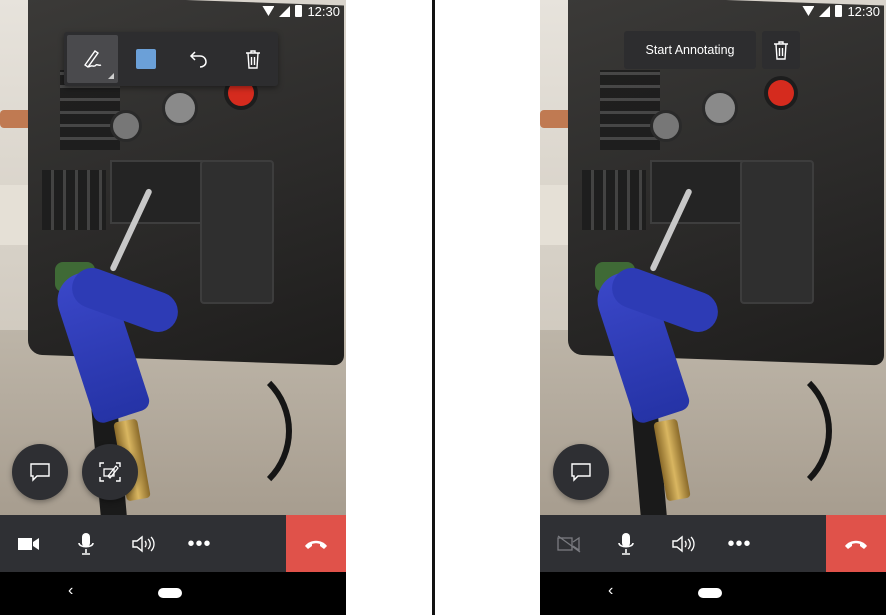  I want to click on pen-icon, so click(93, 59).